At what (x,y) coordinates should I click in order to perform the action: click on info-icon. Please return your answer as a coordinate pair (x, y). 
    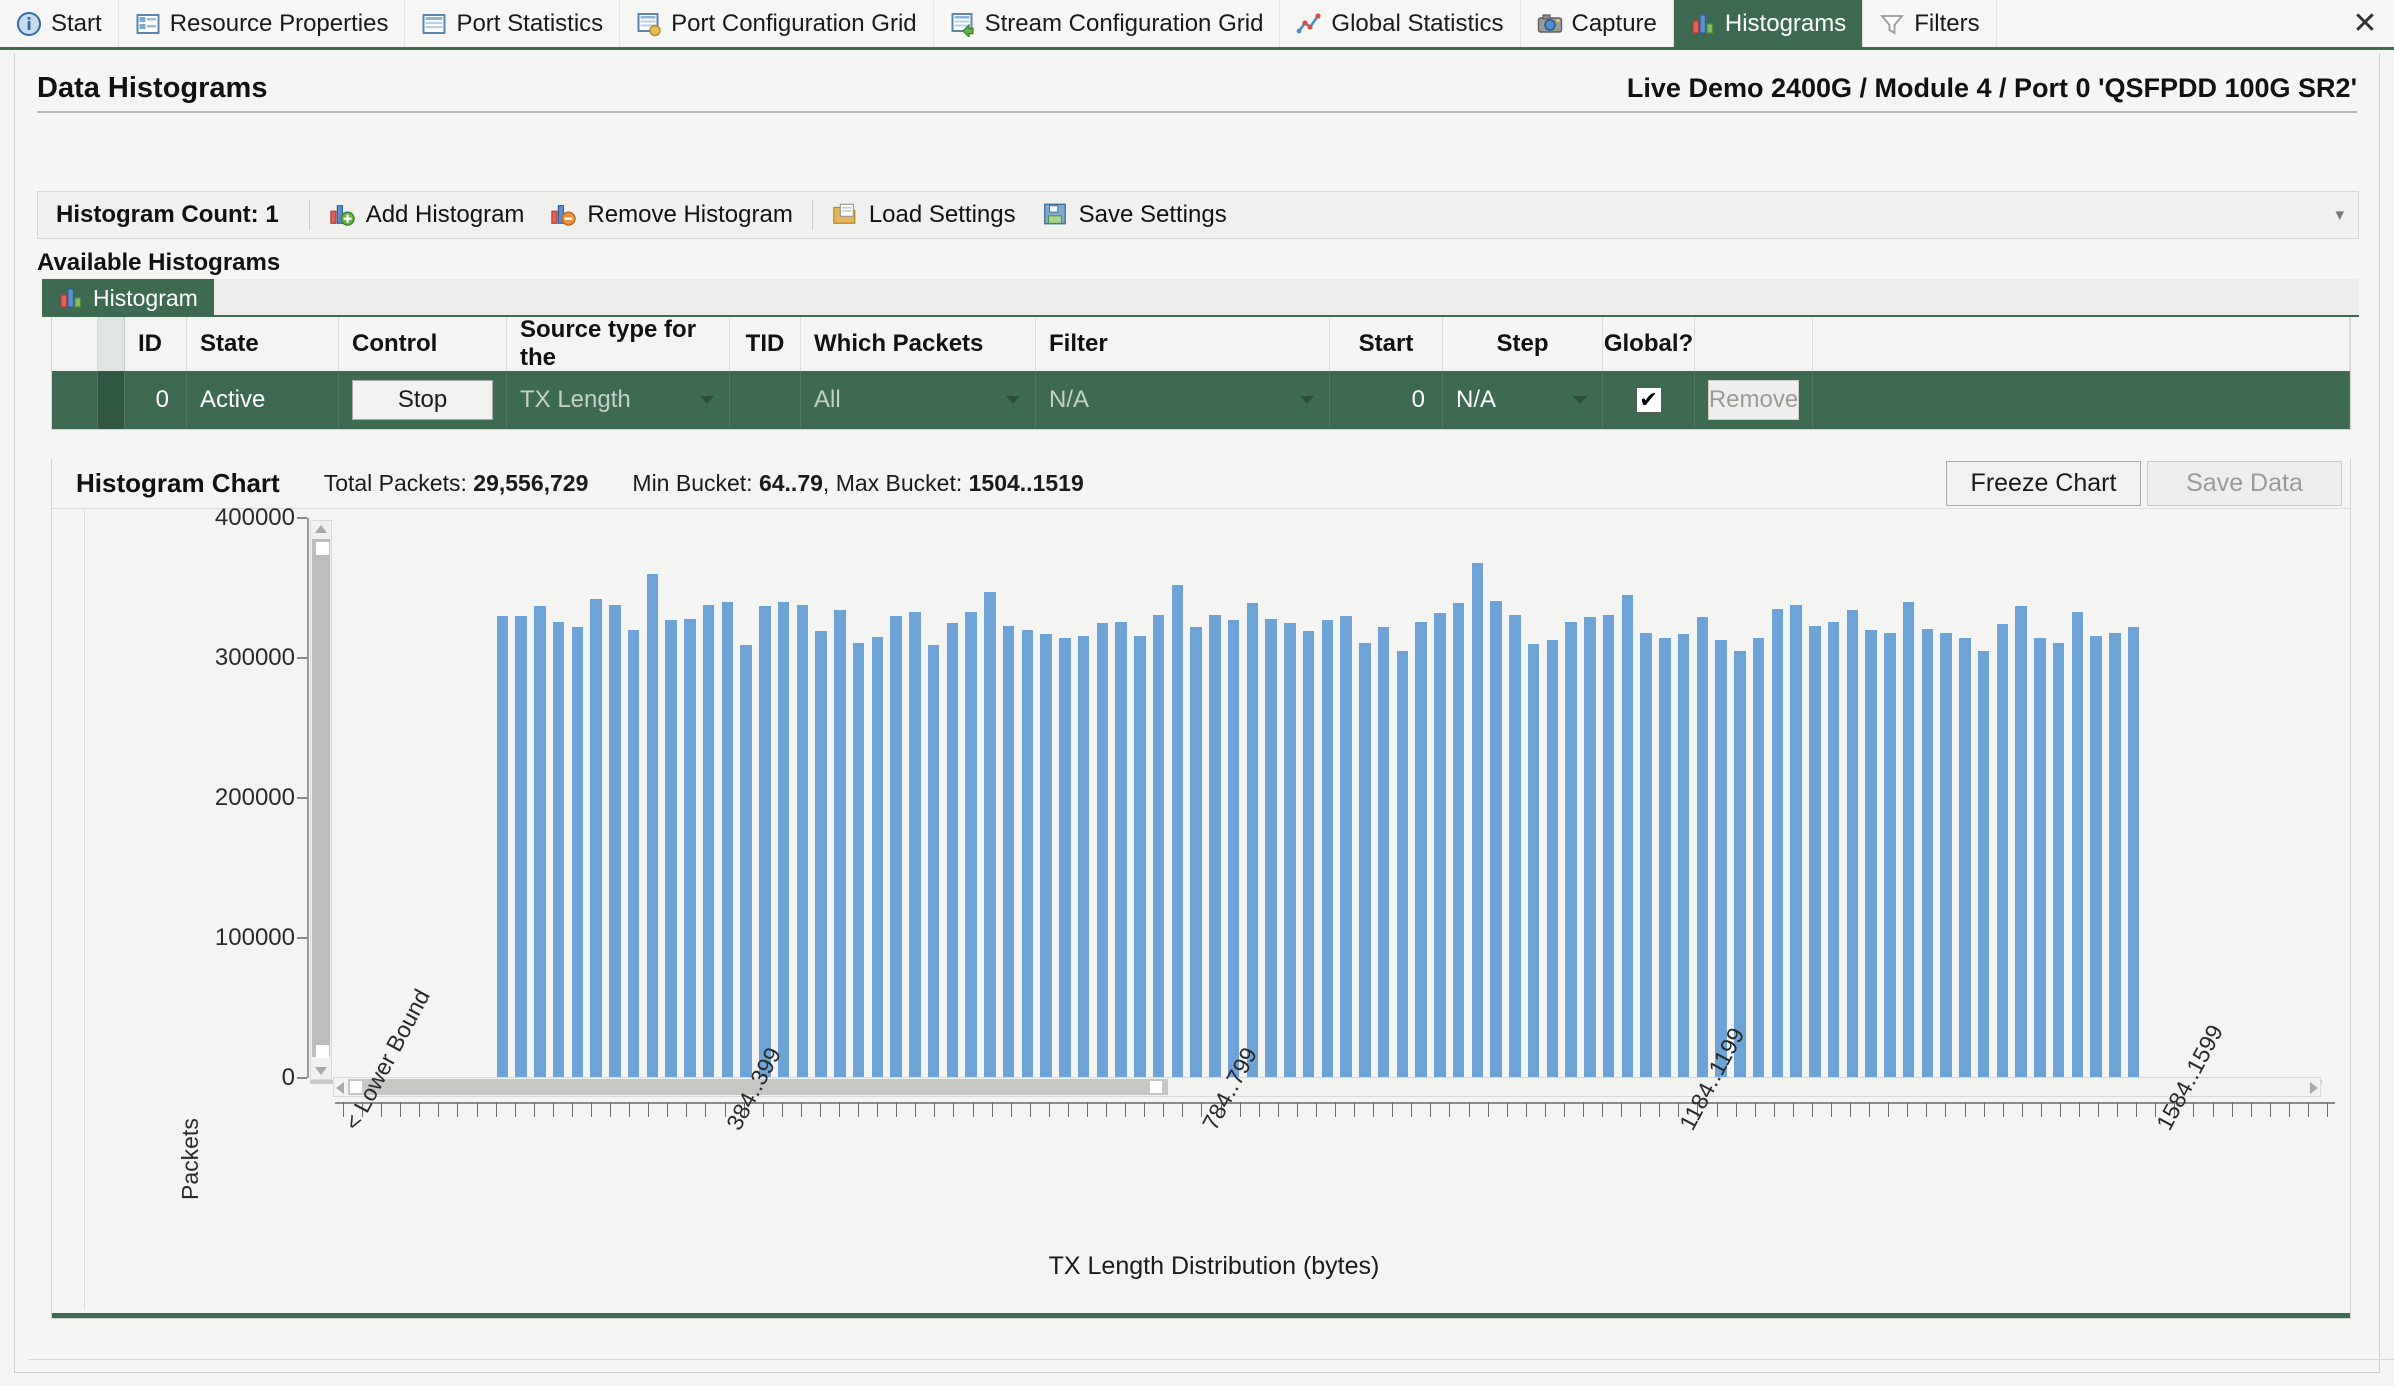
    Looking at the image, I should click on (29, 24).